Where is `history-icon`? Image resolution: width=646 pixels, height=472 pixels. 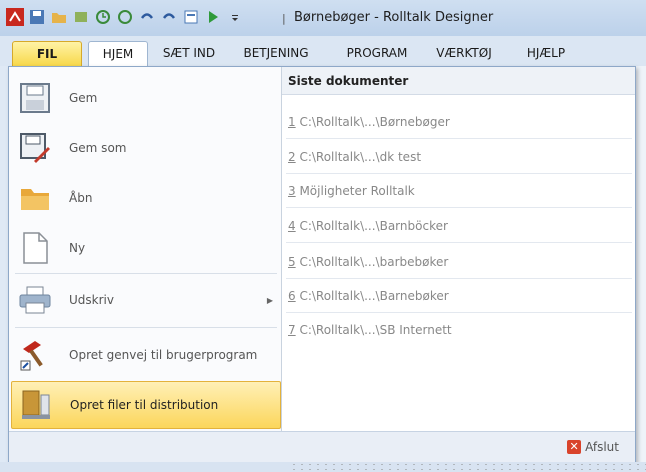
history-icon is located at coordinates (103, 17).